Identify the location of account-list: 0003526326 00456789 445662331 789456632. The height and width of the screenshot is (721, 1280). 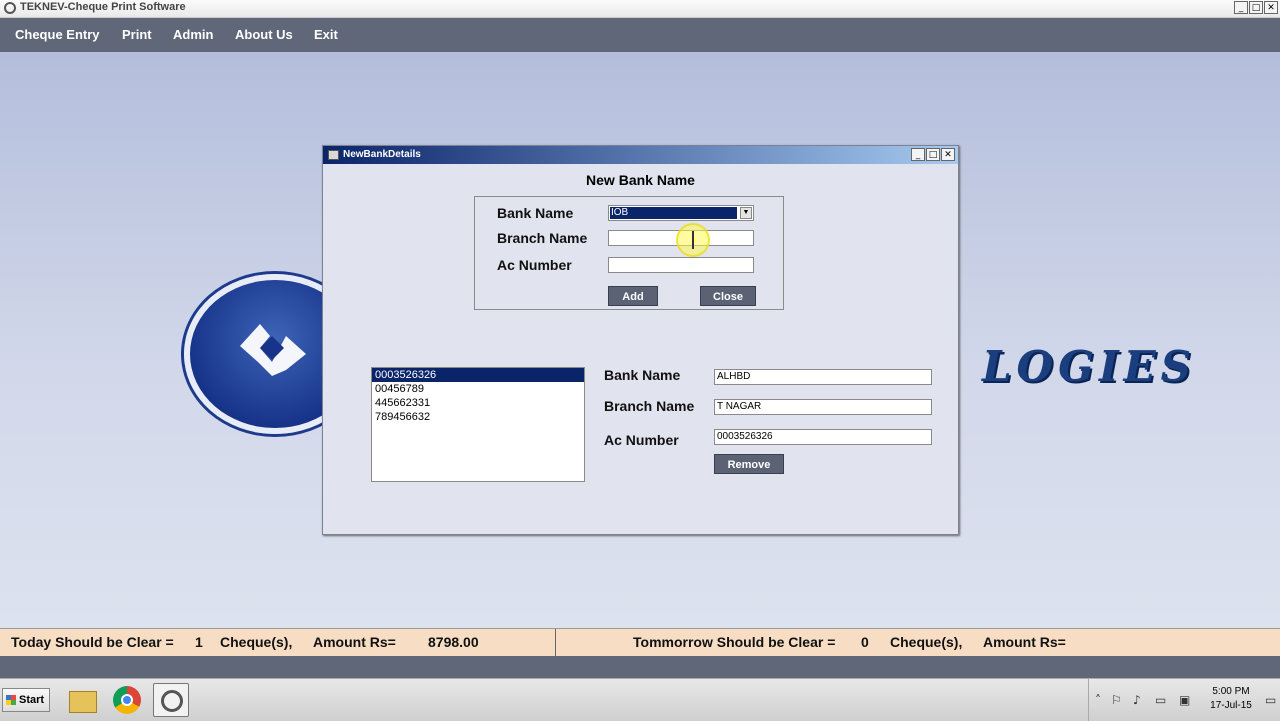
(478, 424).